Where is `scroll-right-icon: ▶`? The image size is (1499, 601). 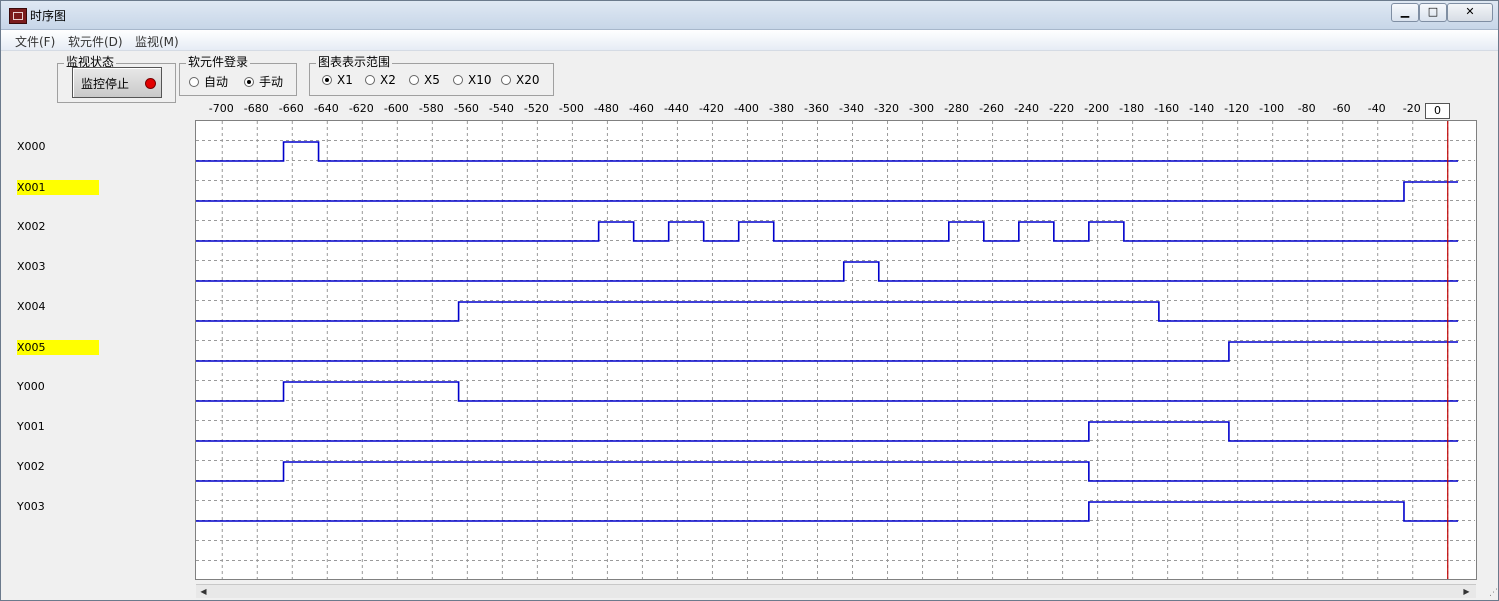 scroll-right-icon: ▶ is located at coordinates (1466, 591).